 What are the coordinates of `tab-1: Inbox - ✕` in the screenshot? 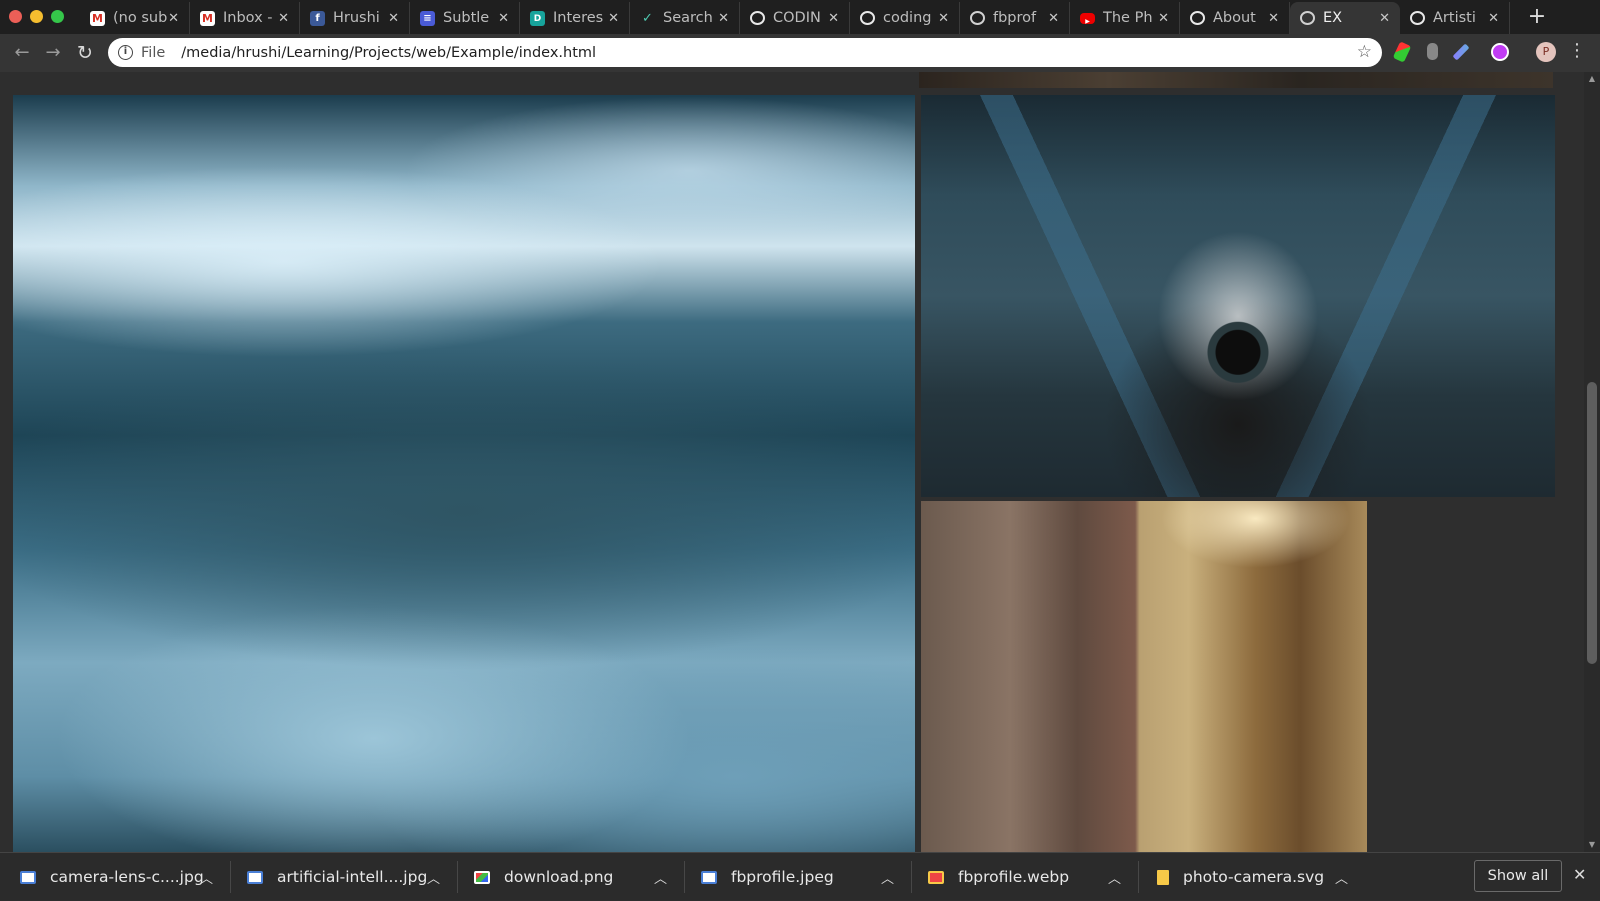 It's located at (245, 18).